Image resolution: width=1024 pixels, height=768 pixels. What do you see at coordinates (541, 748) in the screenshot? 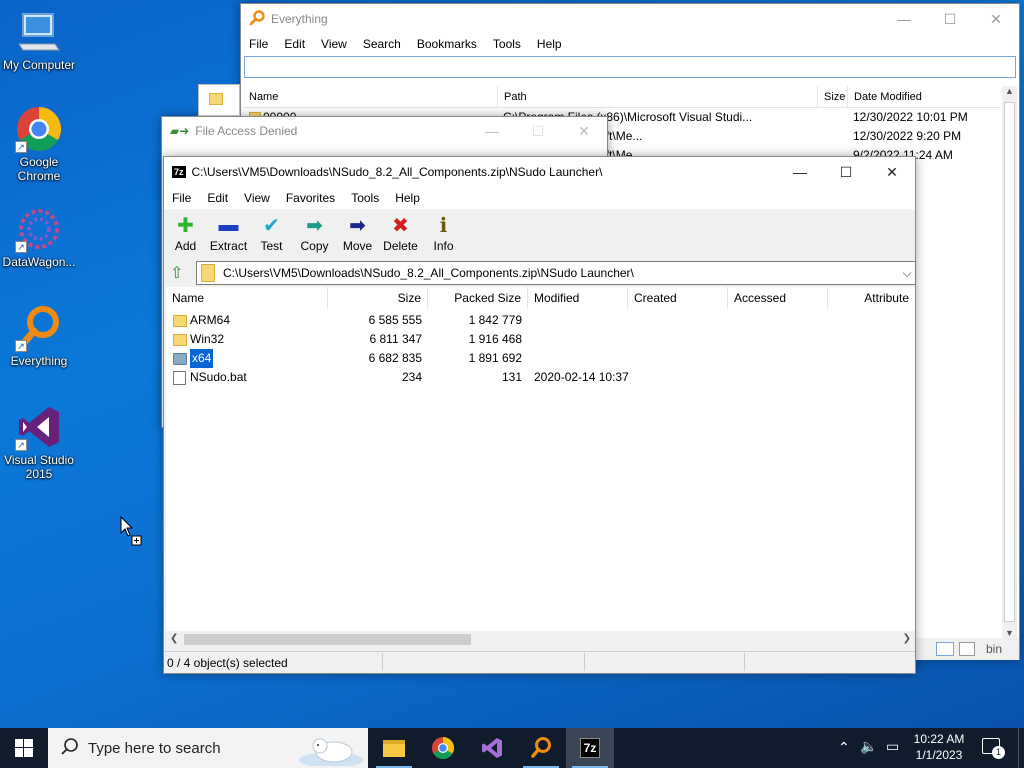
I see `taskbar-everything` at bounding box center [541, 748].